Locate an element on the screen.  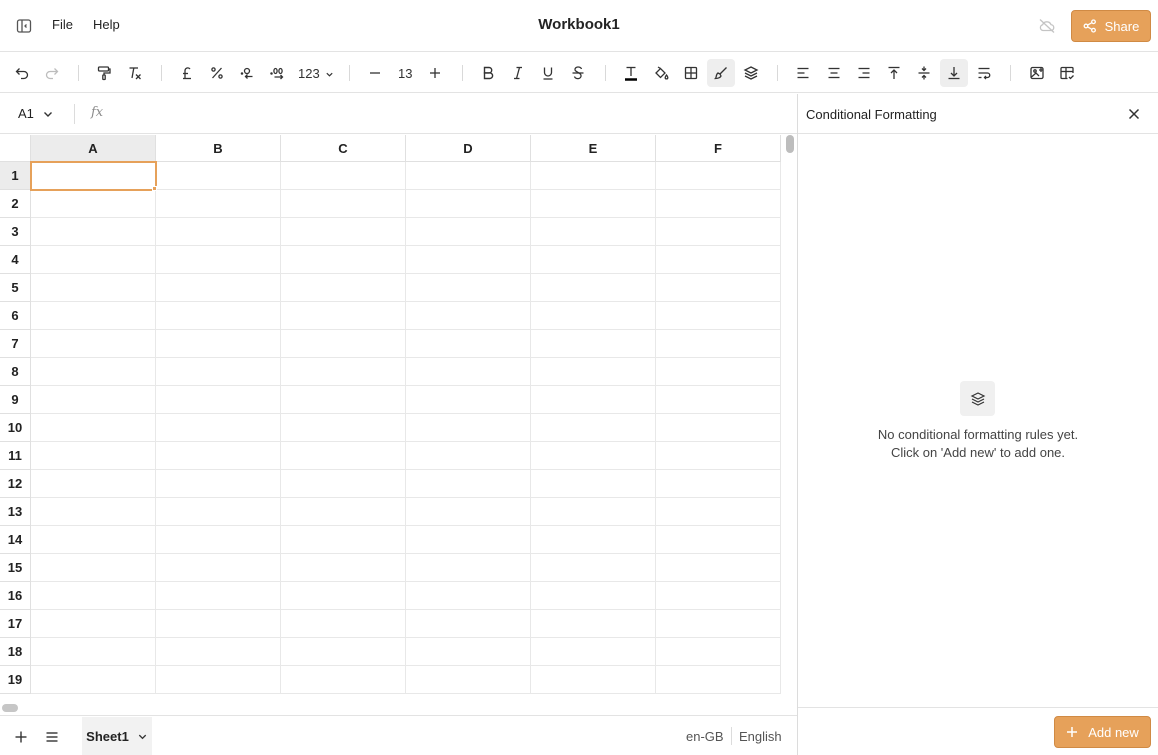
percent-icon is located at coordinates (217, 73).